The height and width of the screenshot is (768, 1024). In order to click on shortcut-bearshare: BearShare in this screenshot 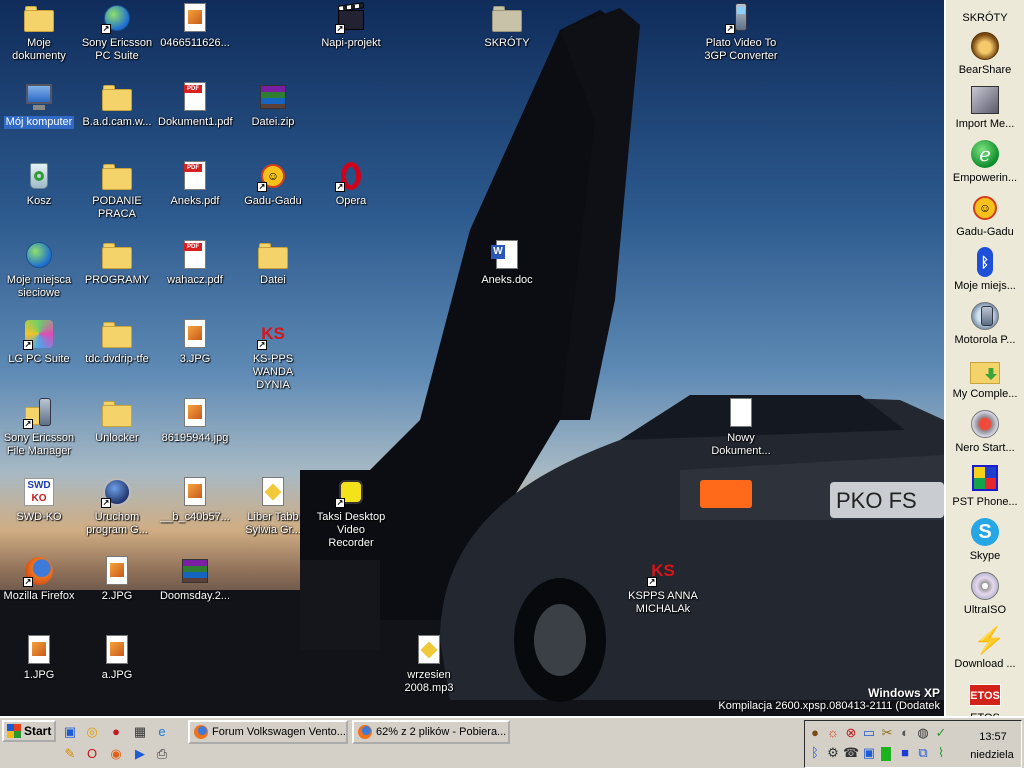, I will do `click(985, 56)`.